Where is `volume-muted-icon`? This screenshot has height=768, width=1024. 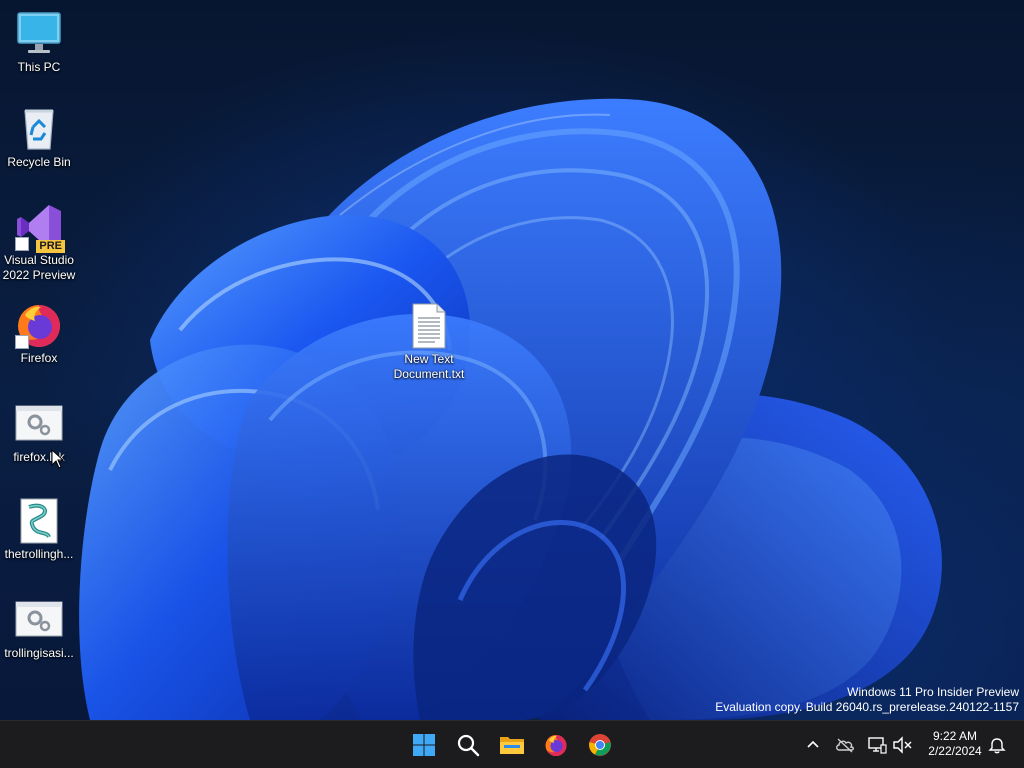
volume-muted-icon is located at coordinates (902, 745).